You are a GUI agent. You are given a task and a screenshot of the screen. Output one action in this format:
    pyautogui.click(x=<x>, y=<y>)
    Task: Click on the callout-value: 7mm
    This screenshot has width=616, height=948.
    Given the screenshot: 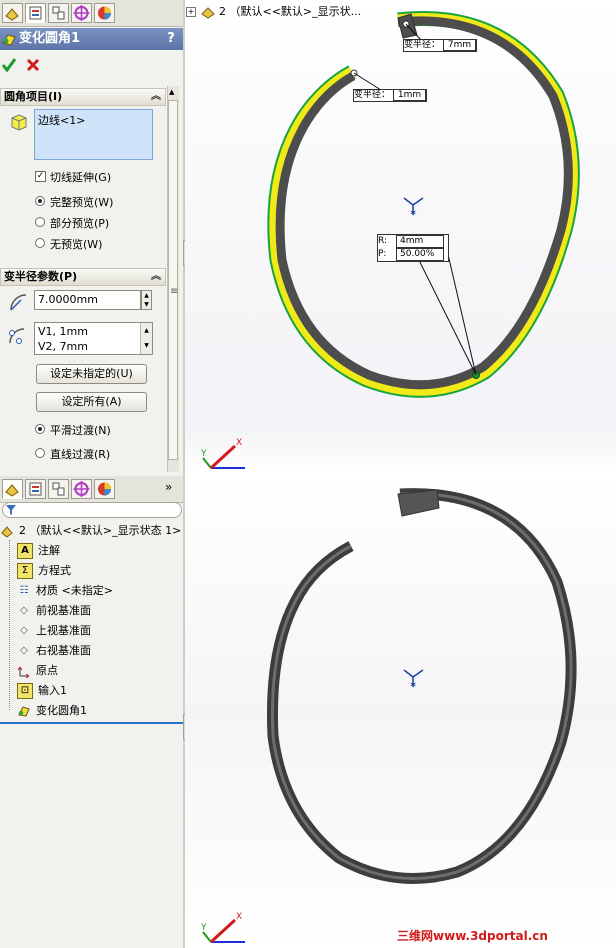 What is the action you would take?
    pyautogui.click(x=459, y=45)
    